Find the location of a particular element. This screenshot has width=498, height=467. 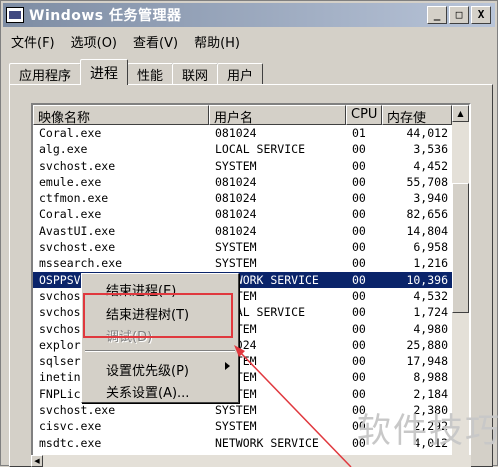

scroll-up-button: ▲ is located at coordinates (460, 113).